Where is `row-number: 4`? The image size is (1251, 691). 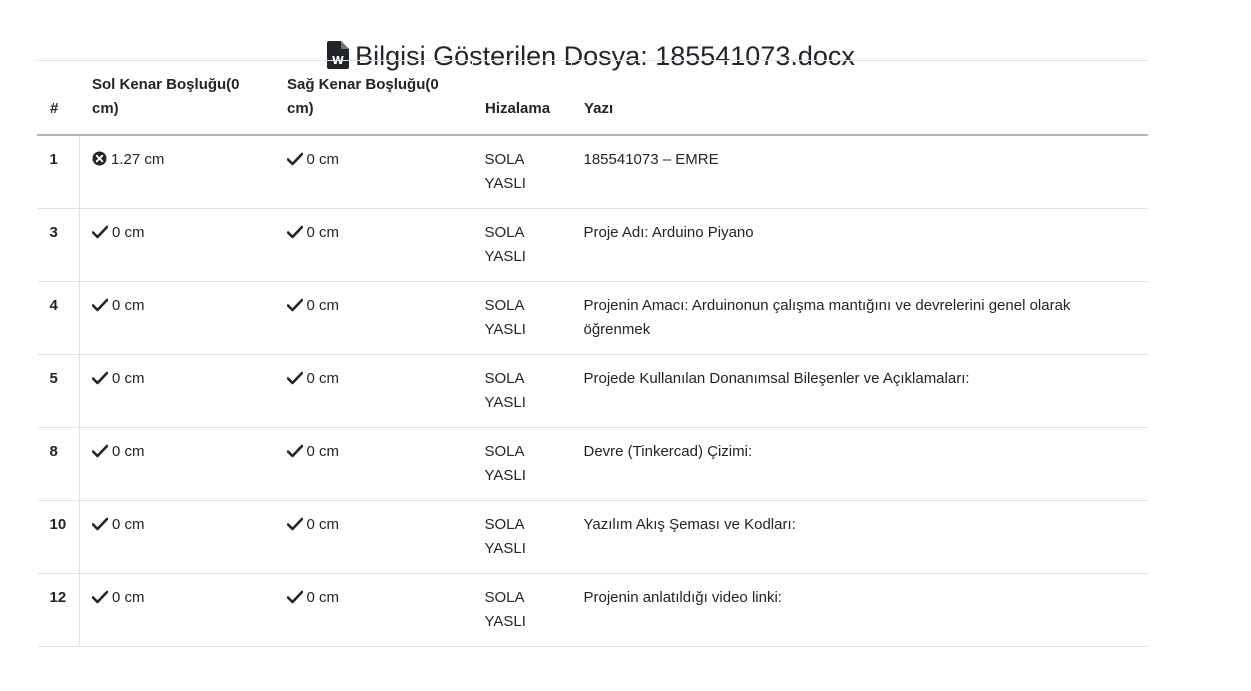 row-number: 4 is located at coordinates (58, 318).